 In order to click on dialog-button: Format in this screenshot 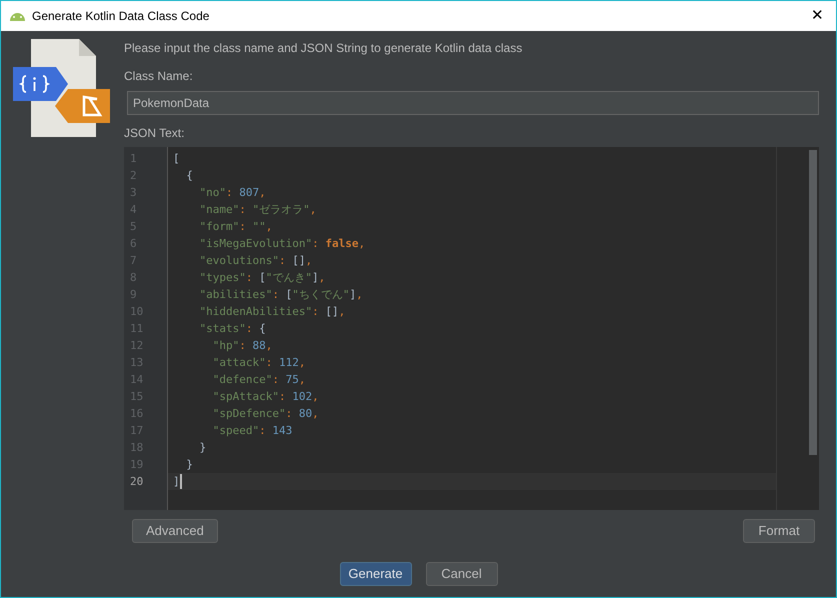, I will do `click(779, 531)`.